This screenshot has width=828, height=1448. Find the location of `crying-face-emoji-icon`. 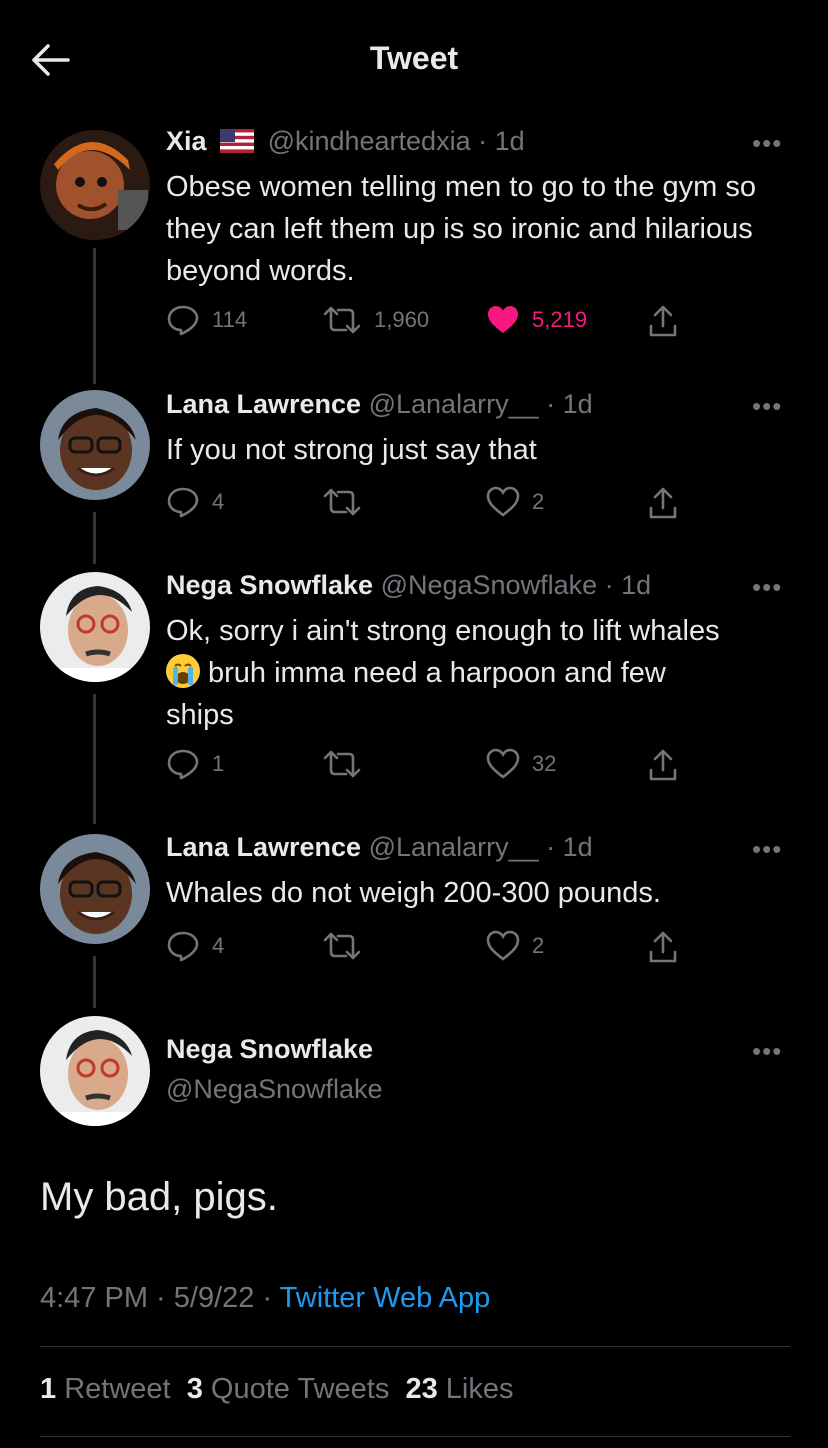

crying-face-emoji-icon is located at coordinates (183, 671).